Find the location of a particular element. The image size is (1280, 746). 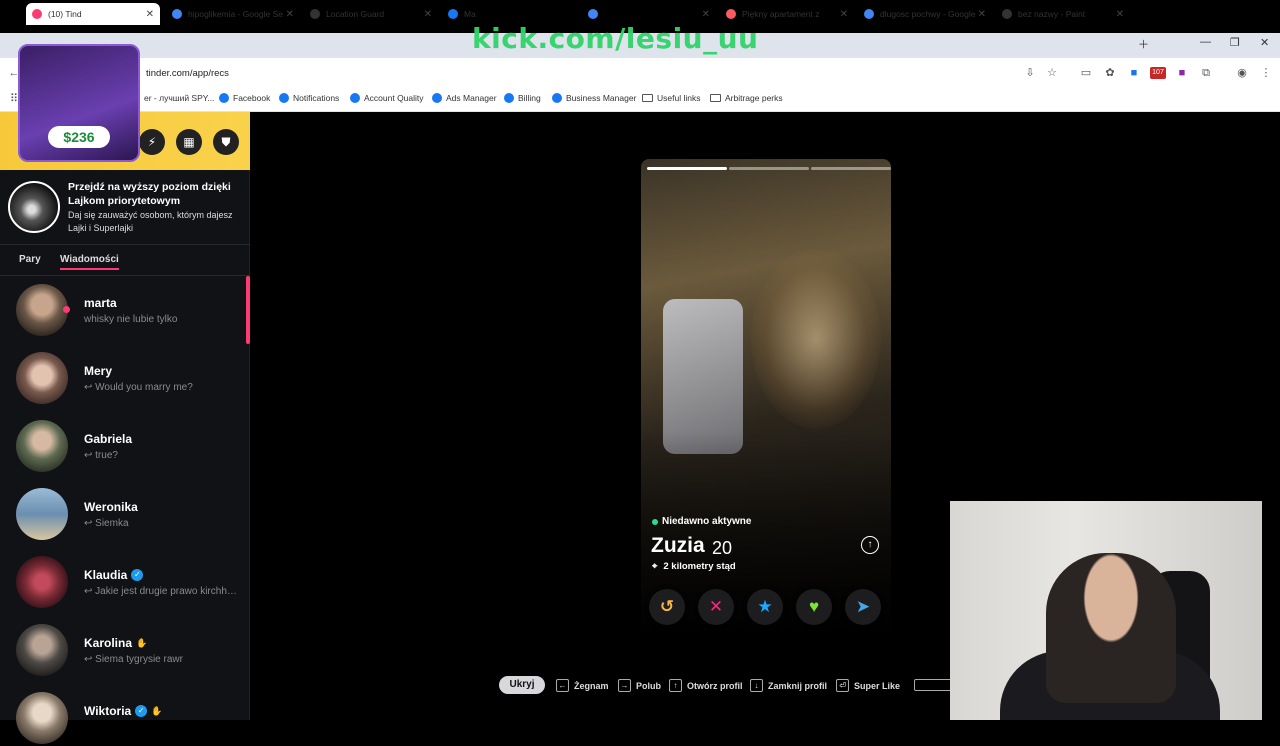

message-item: Weronika ↩ Siemka is located at coordinates (130, 515).